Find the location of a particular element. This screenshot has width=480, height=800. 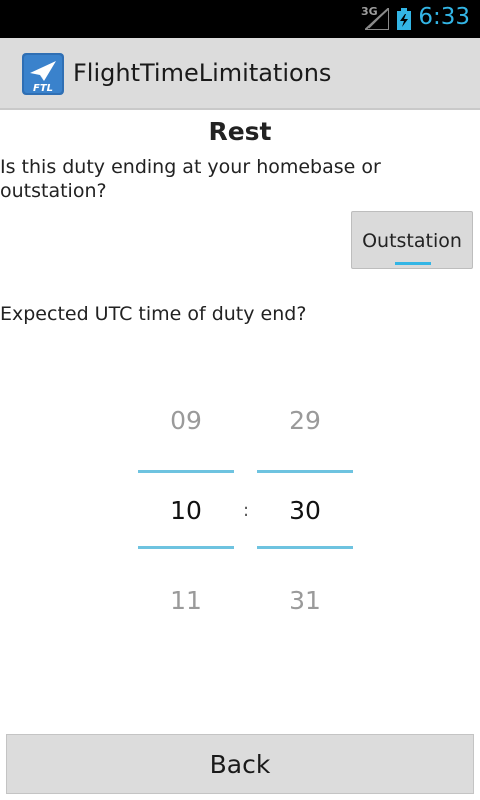

minute-divider-top is located at coordinates (305, 471).